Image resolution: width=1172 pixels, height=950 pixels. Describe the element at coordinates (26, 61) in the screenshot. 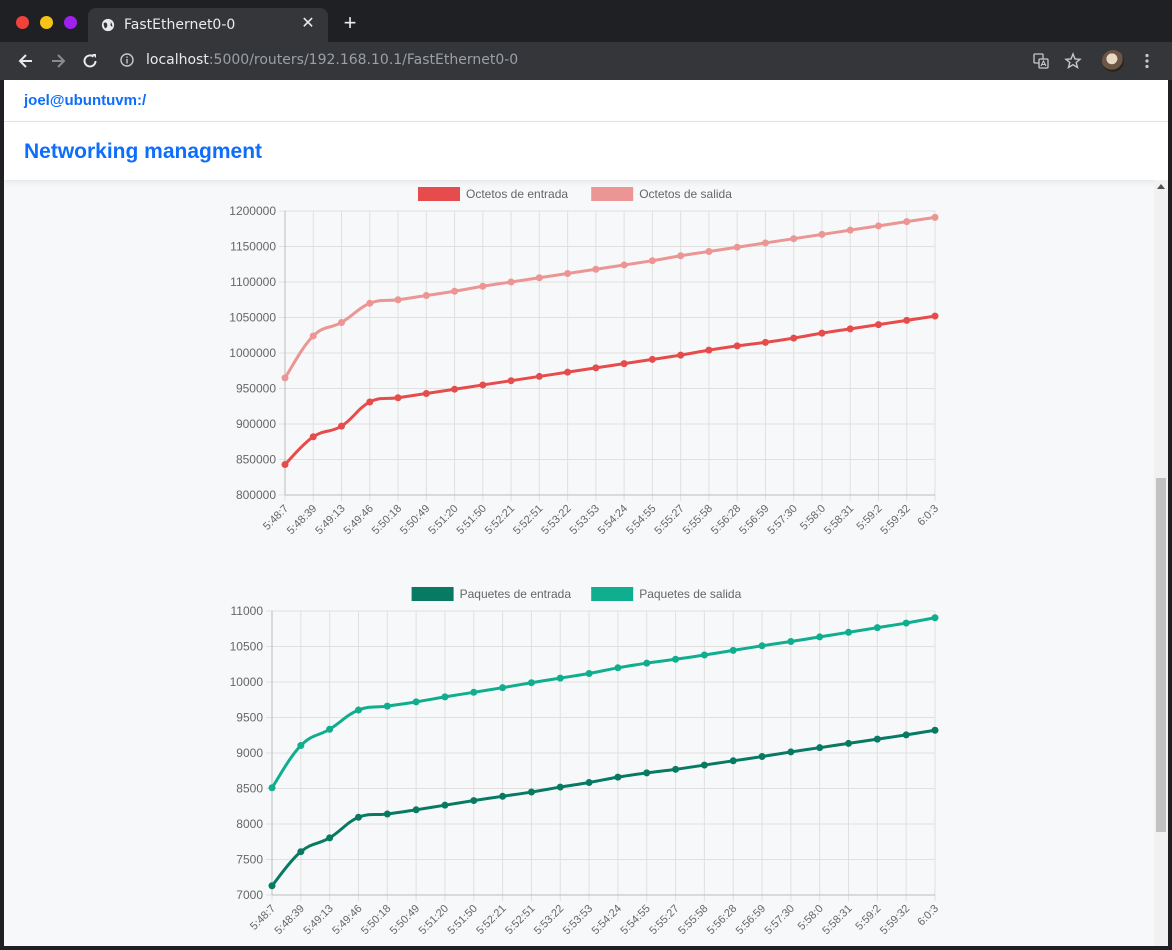

I see `back-arrow-icon` at that location.